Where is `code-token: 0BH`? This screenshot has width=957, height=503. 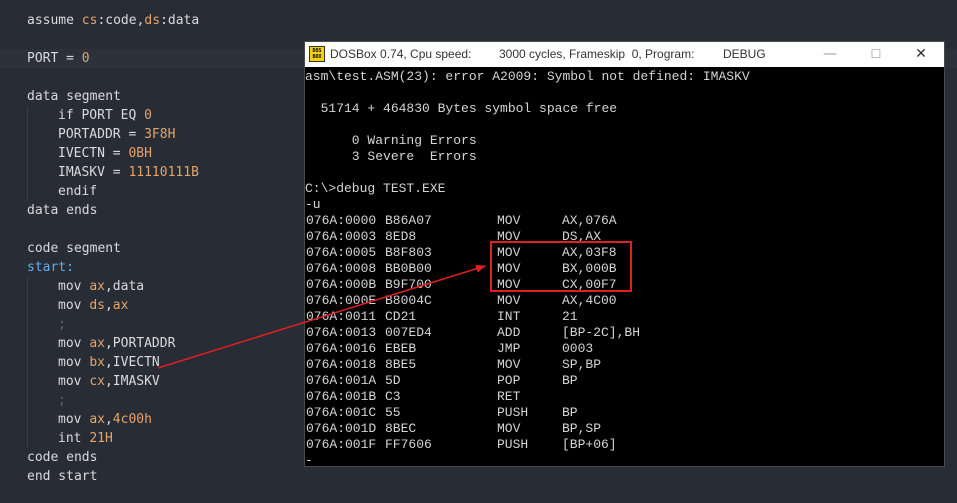
code-token: 0BH is located at coordinates (140, 153).